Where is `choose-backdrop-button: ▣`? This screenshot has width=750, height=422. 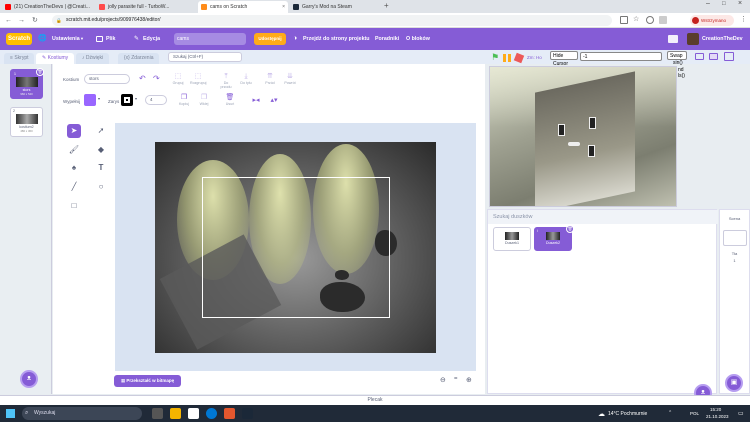
choose-backdrop-button: ▣ is located at coordinates (734, 383).